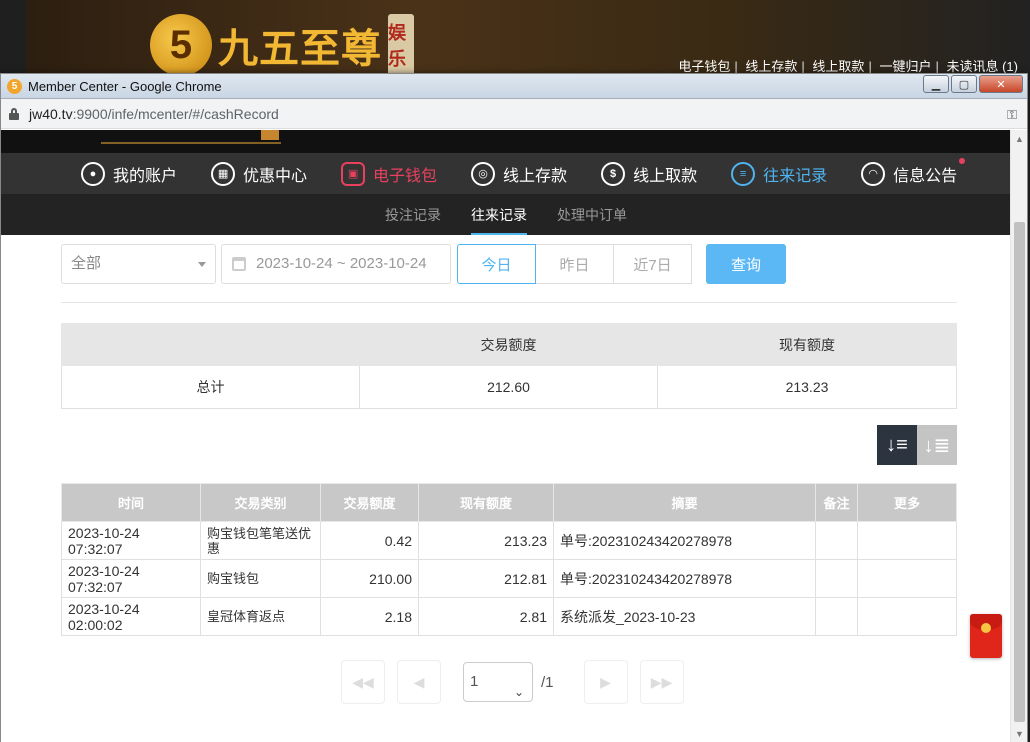 The height and width of the screenshot is (742, 1030). Describe the element at coordinates (592, 215) in the screenshot. I see `tab-pending-orders: 处理中订单` at that location.